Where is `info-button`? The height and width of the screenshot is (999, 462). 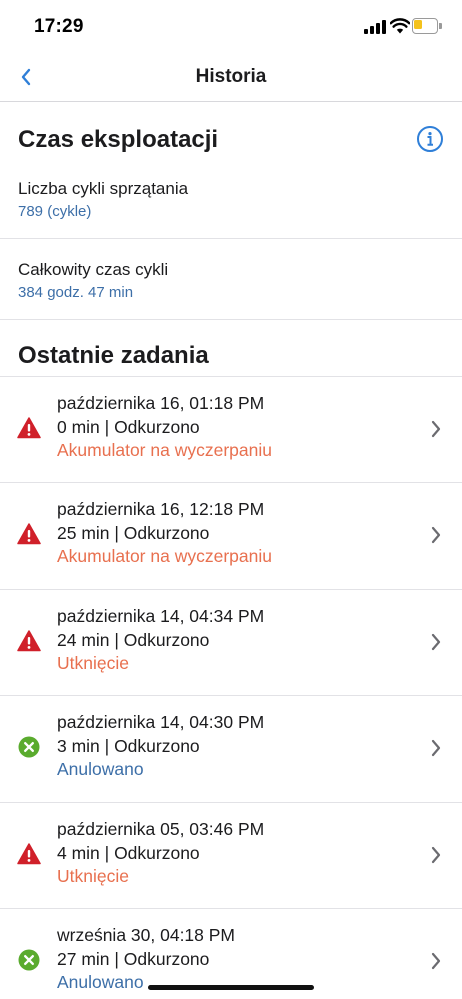
info-button is located at coordinates (430, 139).